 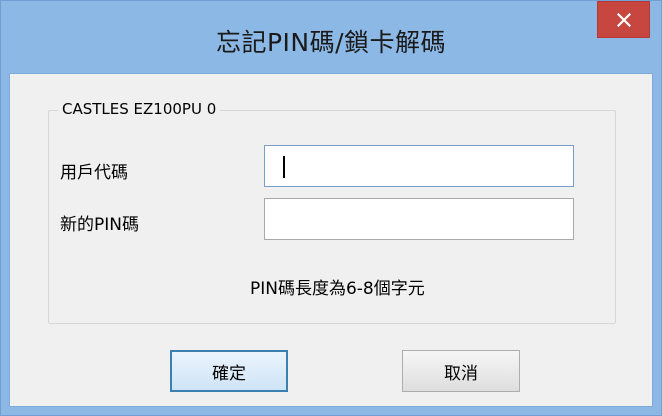 What do you see at coordinates (99, 225) in the screenshot?
I see `new-pin-label: 新的PIN碼` at bounding box center [99, 225].